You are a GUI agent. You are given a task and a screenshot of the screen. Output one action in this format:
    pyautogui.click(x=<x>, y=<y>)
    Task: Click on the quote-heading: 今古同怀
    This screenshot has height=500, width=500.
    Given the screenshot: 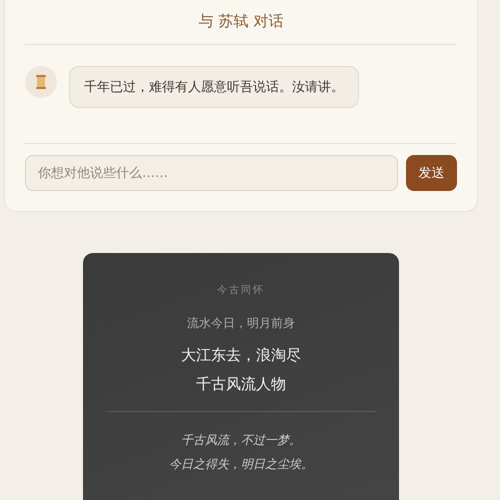 What is the action you would take?
    pyautogui.click(x=241, y=290)
    